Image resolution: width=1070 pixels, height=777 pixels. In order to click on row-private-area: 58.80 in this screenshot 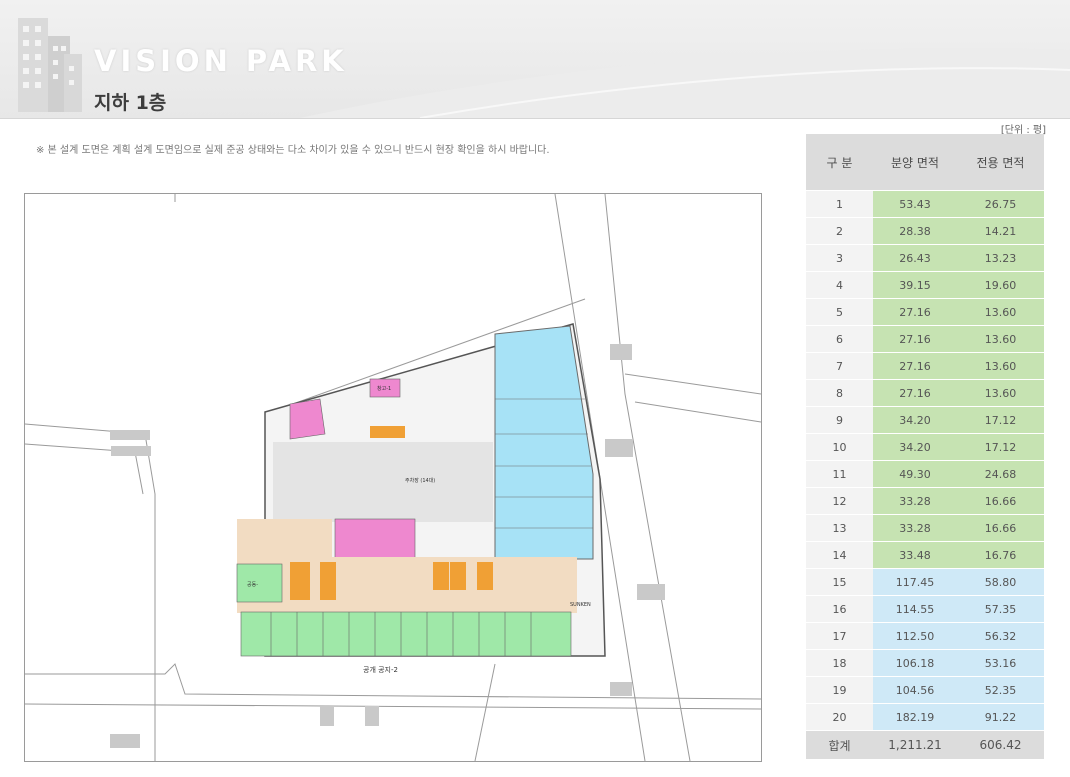, I will do `click(1000, 582)`.